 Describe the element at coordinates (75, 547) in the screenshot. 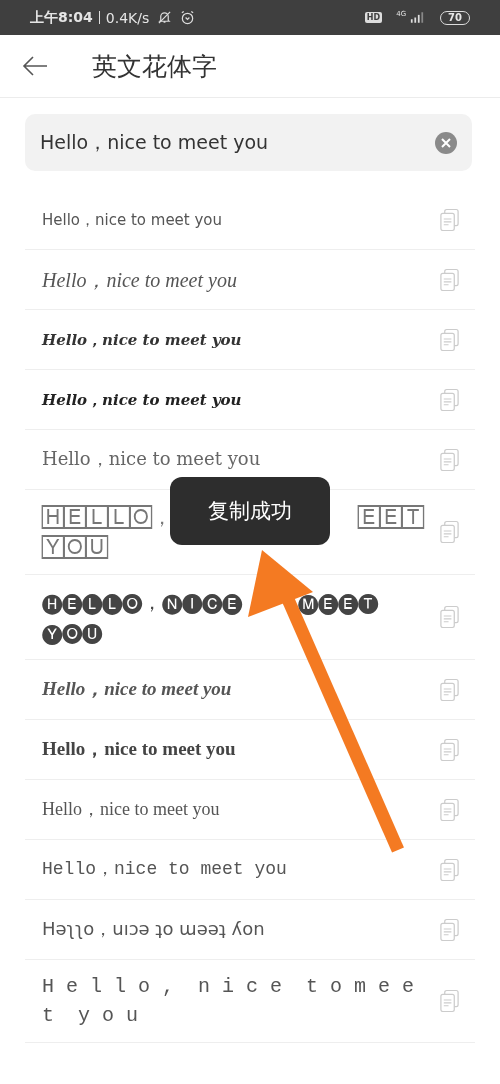

I see `styled-text: 🅈🄾🅄` at that location.